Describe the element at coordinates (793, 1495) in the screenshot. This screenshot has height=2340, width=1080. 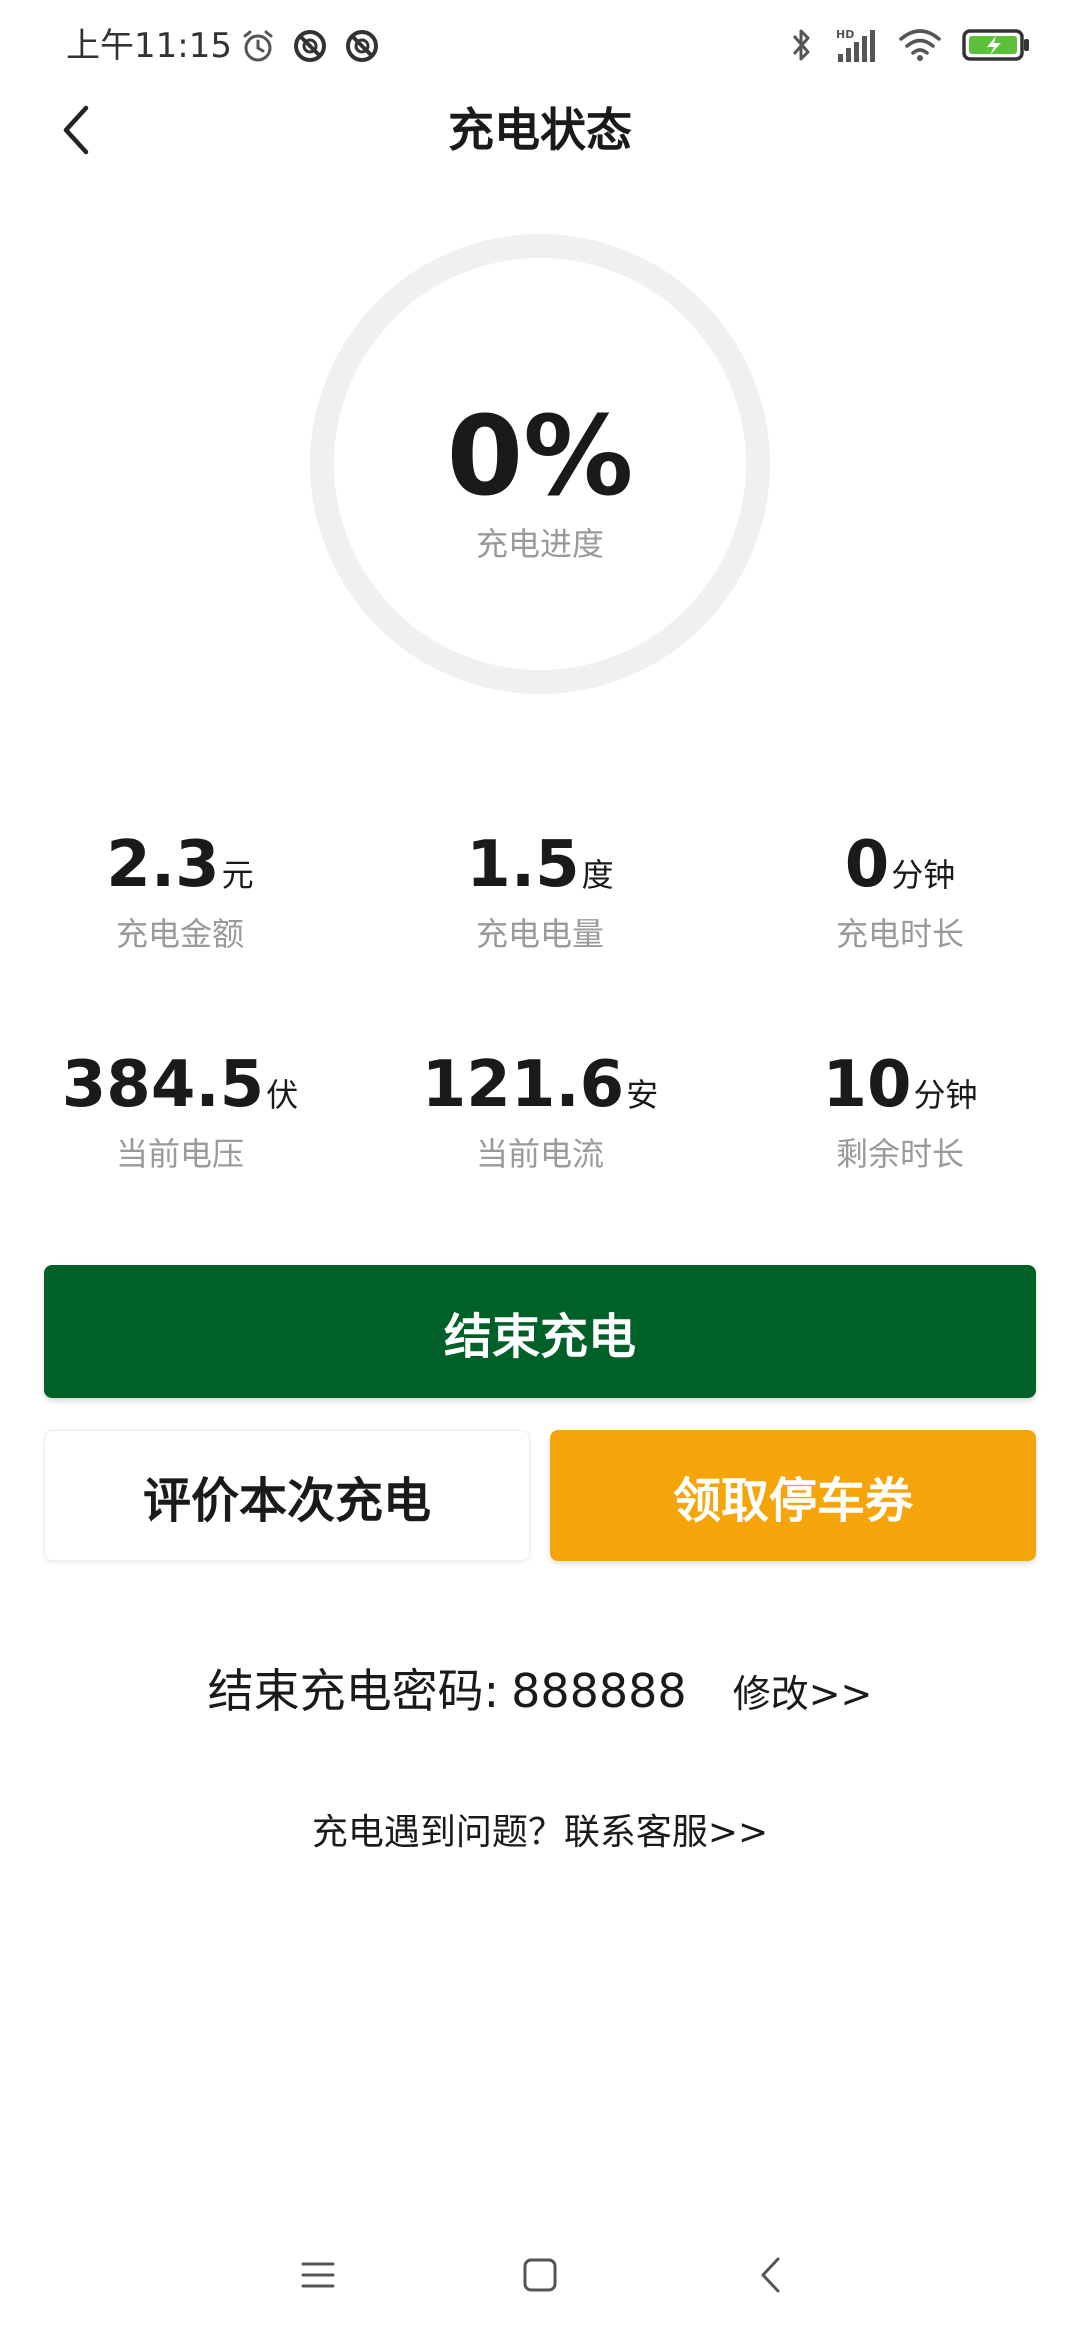
I see `claim-parking-coupon-button: 领取停车券` at that location.